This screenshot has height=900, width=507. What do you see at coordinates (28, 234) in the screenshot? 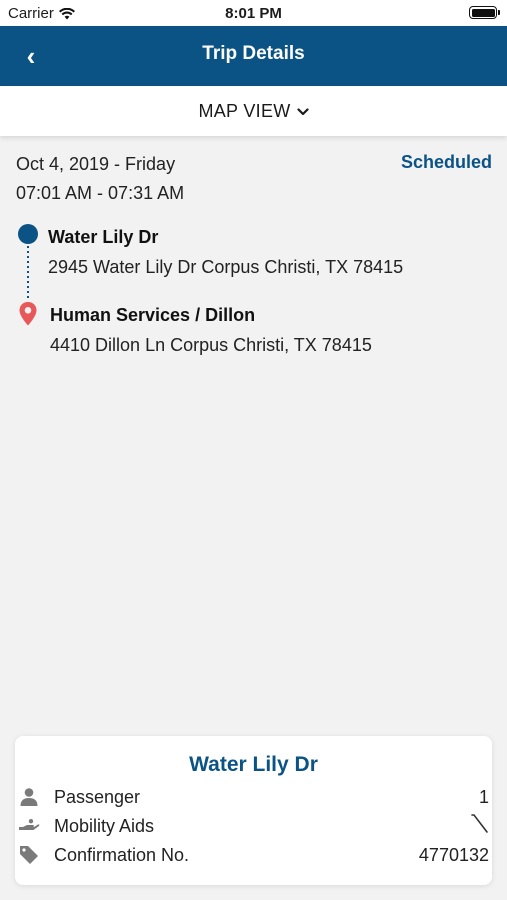
I see `pickup-dot-icon` at bounding box center [28, 234].